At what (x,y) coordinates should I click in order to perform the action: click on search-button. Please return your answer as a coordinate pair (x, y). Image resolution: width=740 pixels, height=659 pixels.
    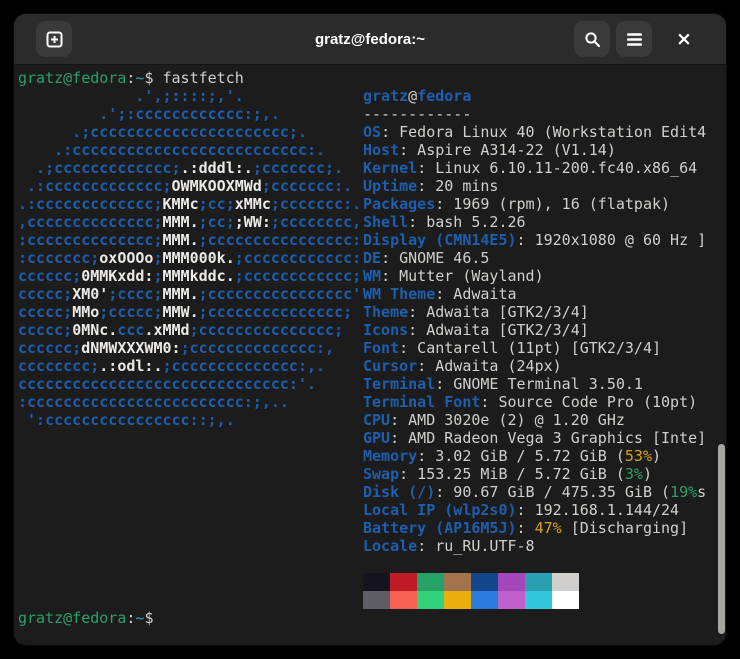
    Looking at the image, I should click on (592, 39).